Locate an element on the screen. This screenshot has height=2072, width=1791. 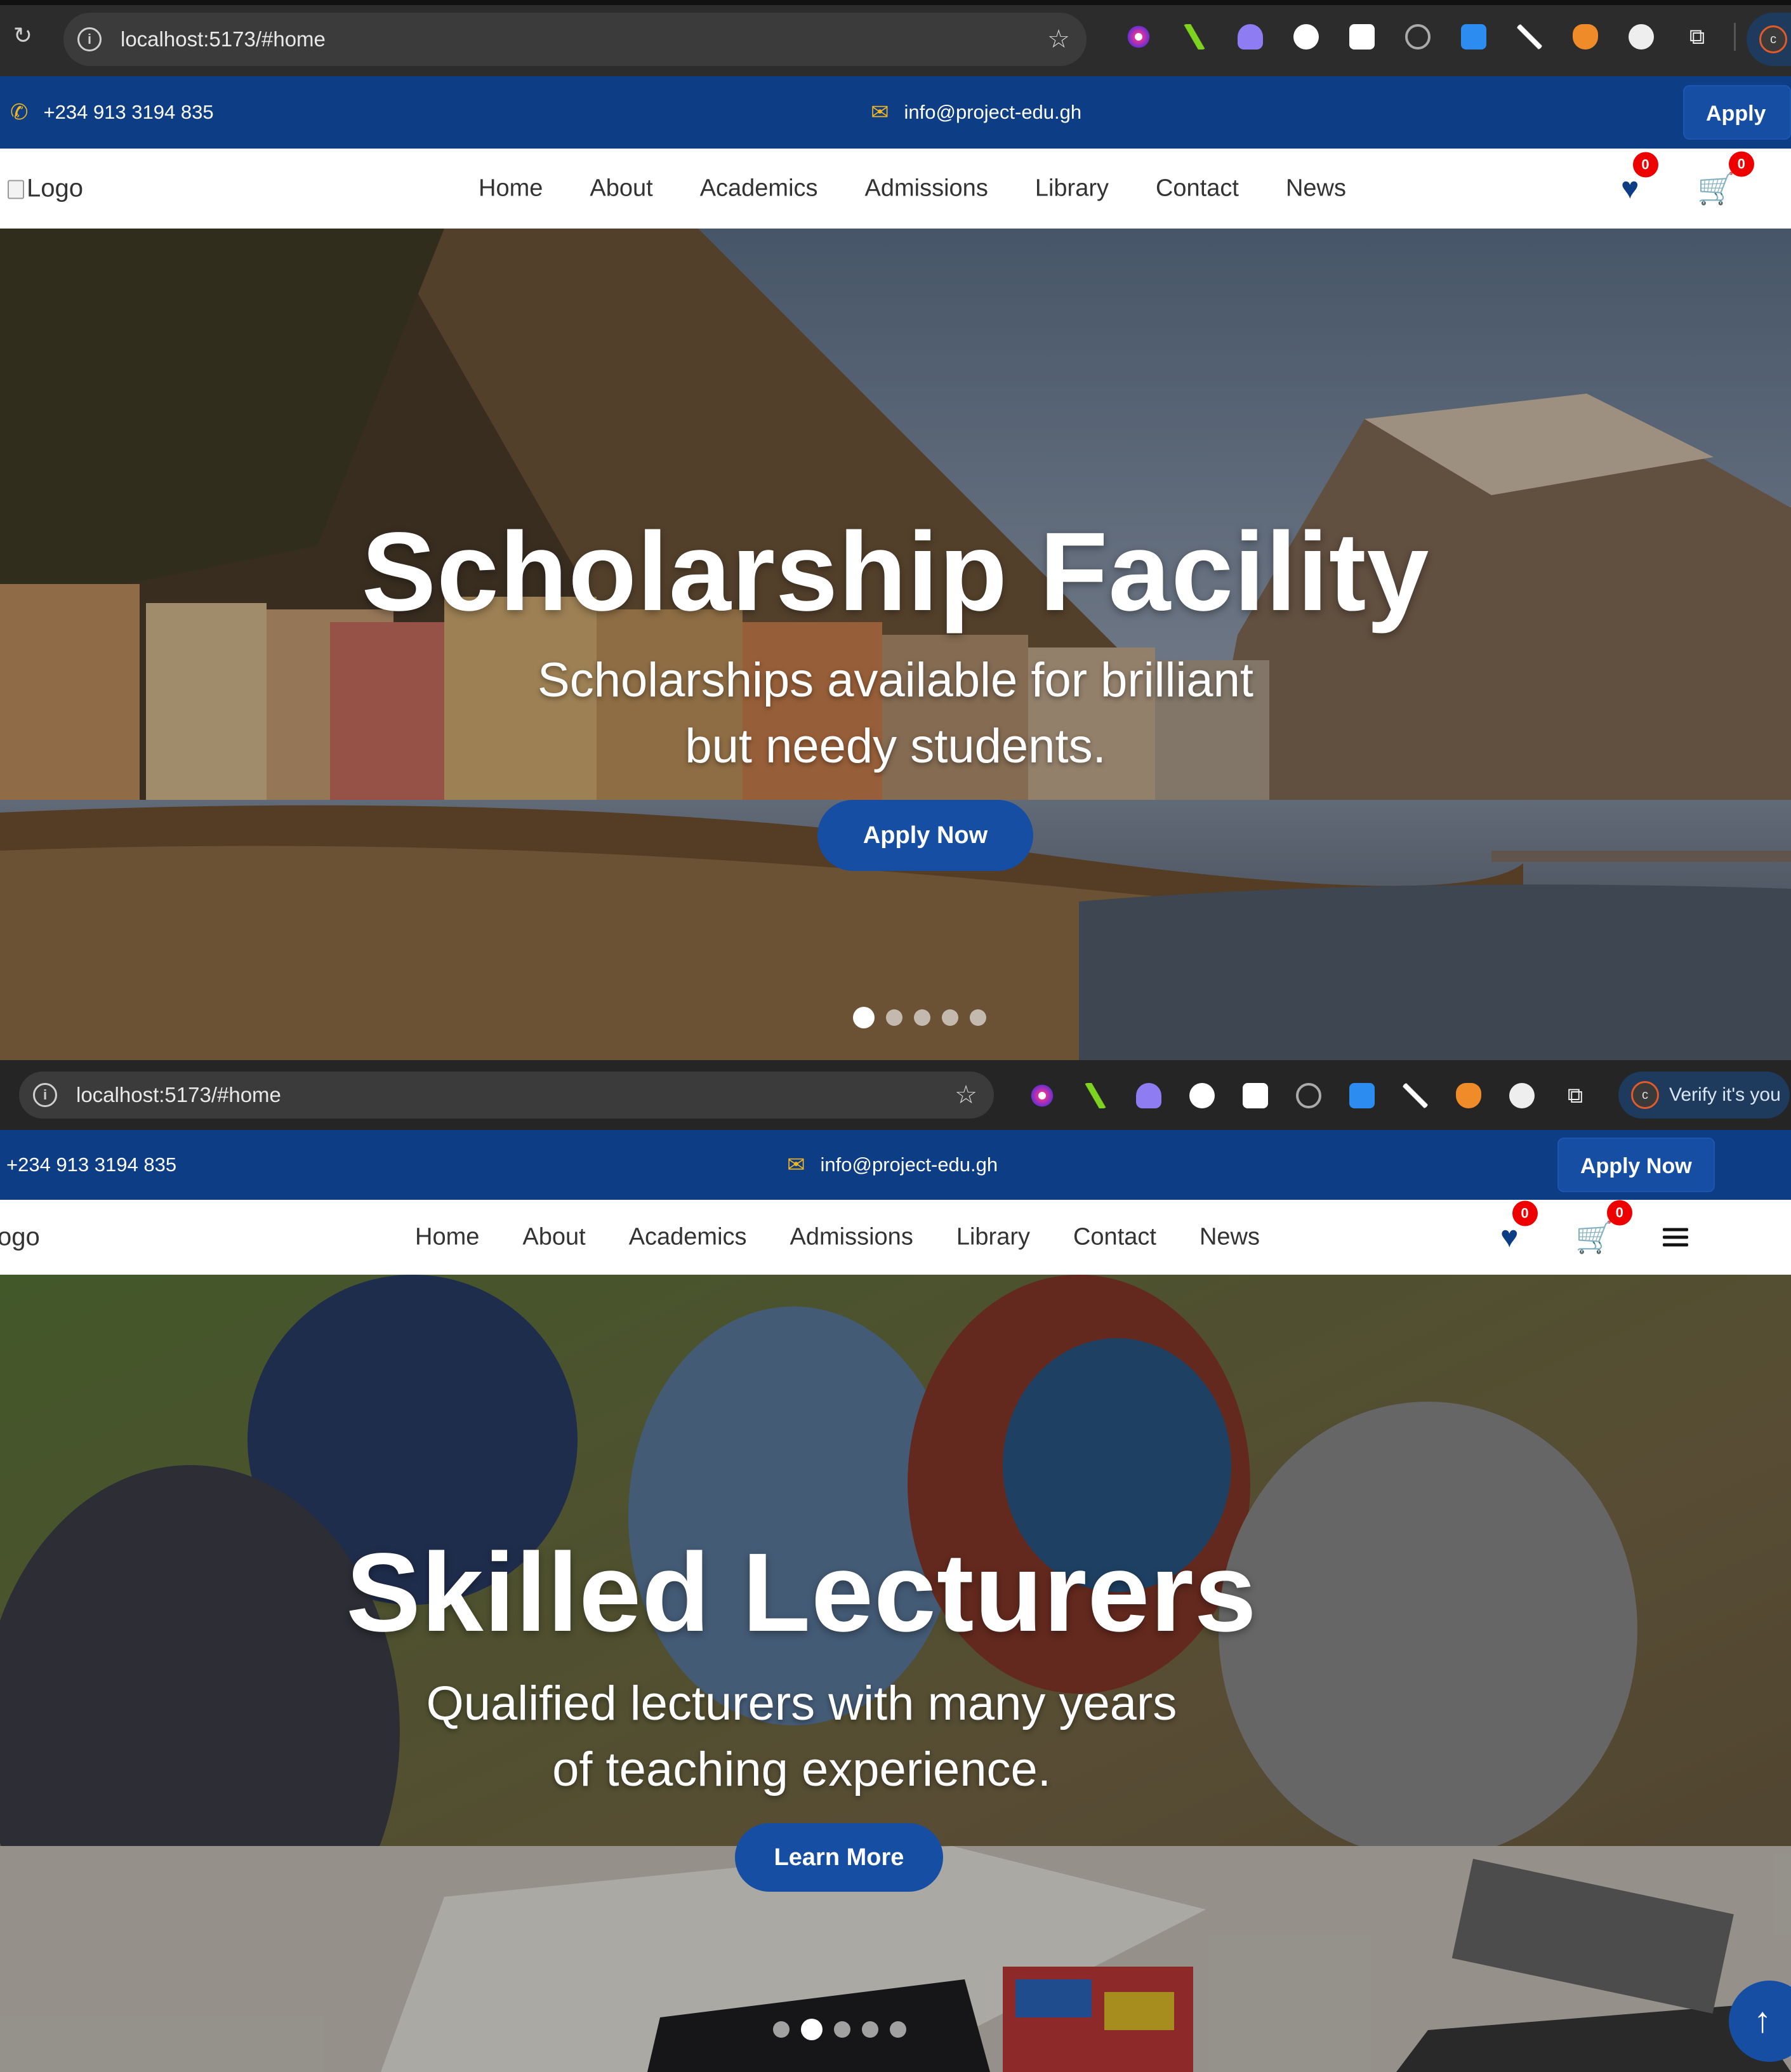
site-logo: ogo is located at coordinates (20, 1237).